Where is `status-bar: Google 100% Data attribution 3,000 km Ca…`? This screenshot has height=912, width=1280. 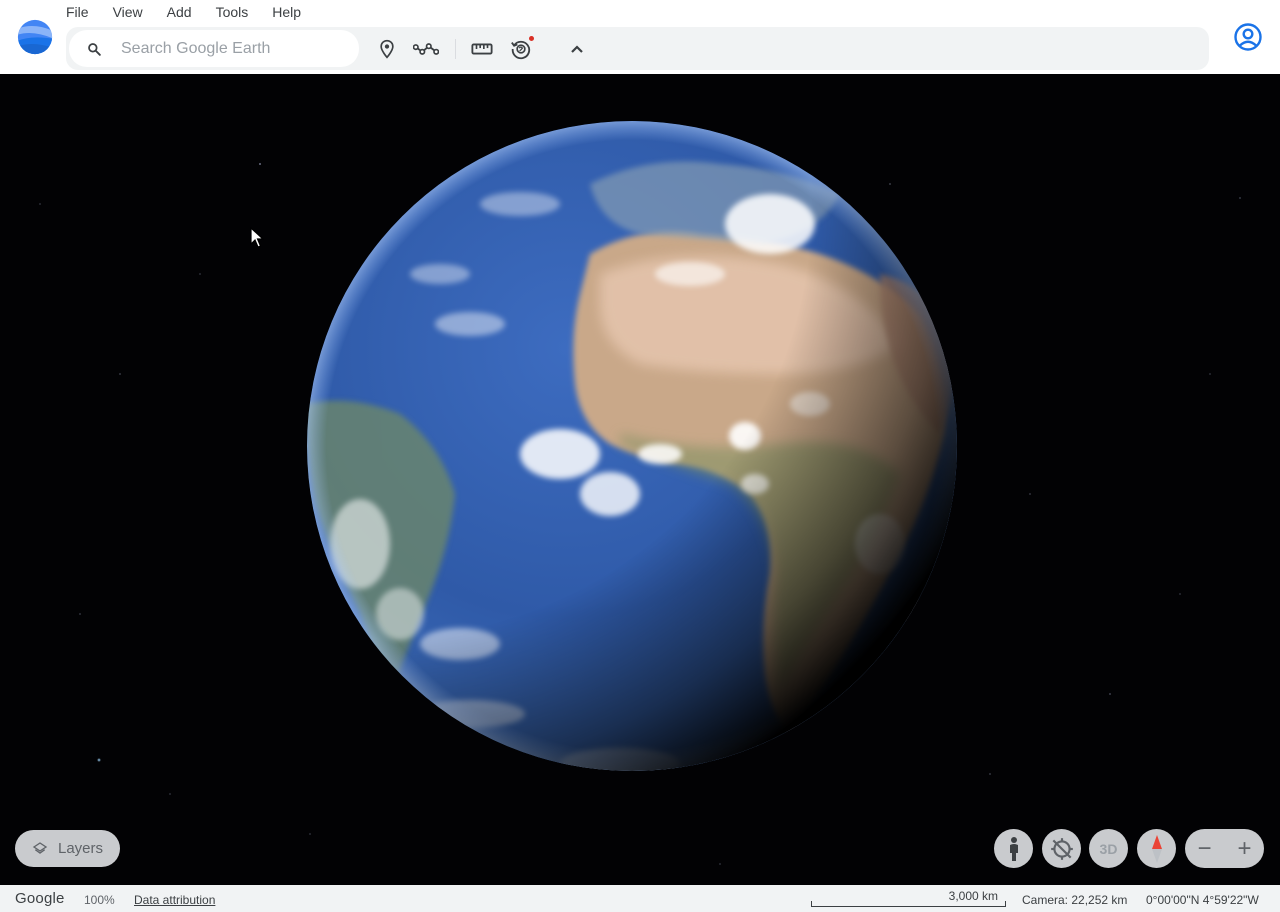 status-bar: Google 100% Data attribution 3,000 km Ca… is located at coordinates (640, 898).